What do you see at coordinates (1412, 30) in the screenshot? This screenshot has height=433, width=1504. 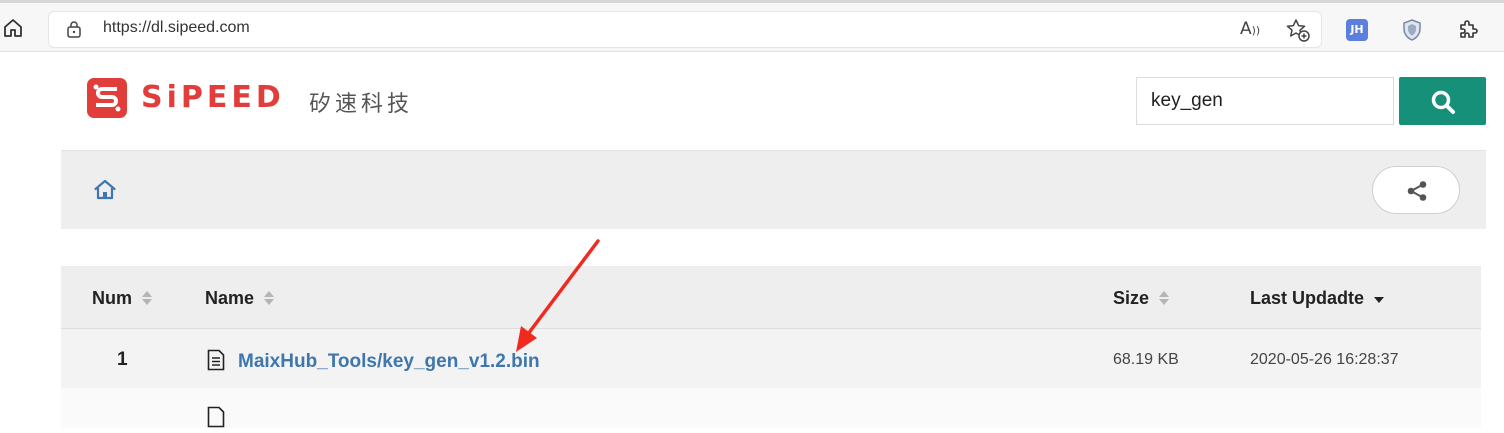 I see `shield-extension-icon` at bounding box center [1412, 30].